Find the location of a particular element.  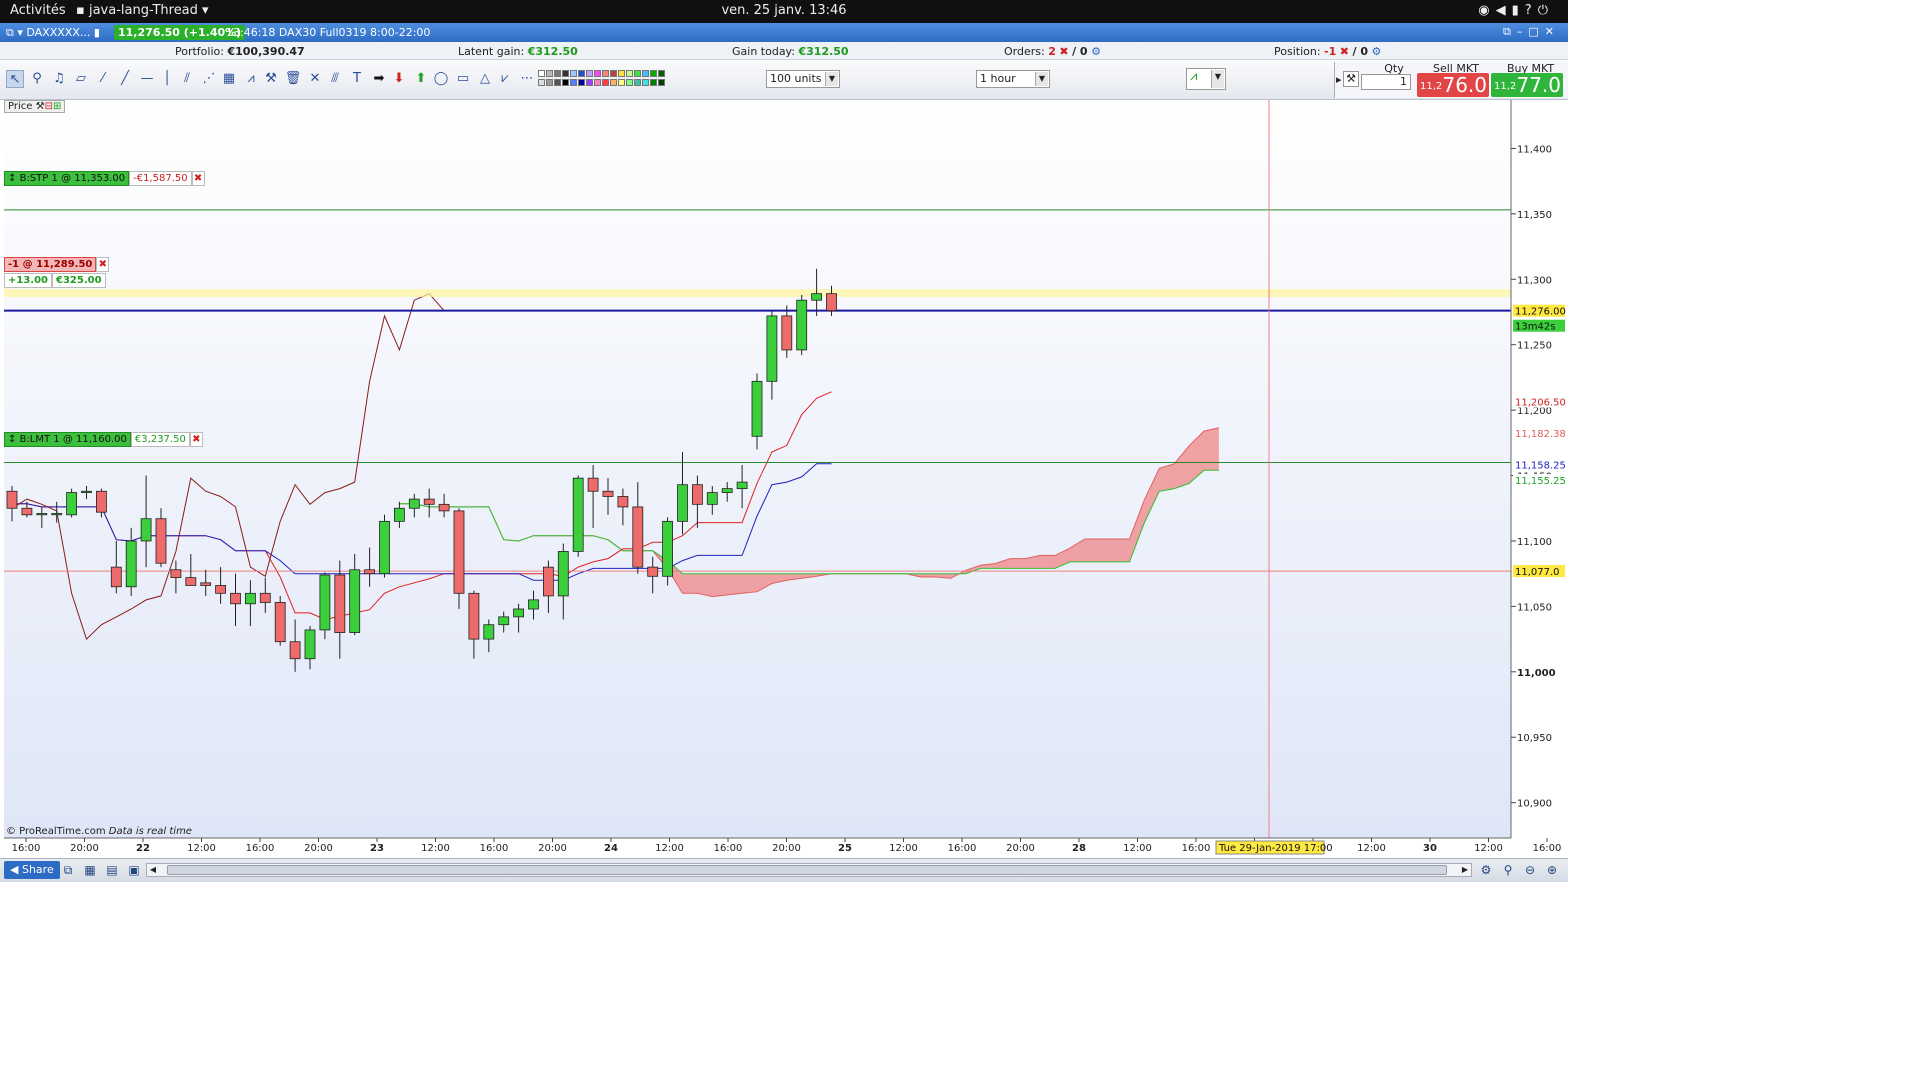

position-tag: -1 @ 11,289.50 ✖ +13.00 €325.00 is located at coordinates (57, 272).